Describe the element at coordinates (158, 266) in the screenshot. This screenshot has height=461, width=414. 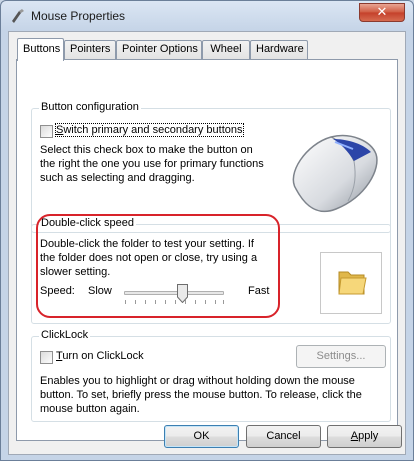
I see `highlight-annotation` at that location.